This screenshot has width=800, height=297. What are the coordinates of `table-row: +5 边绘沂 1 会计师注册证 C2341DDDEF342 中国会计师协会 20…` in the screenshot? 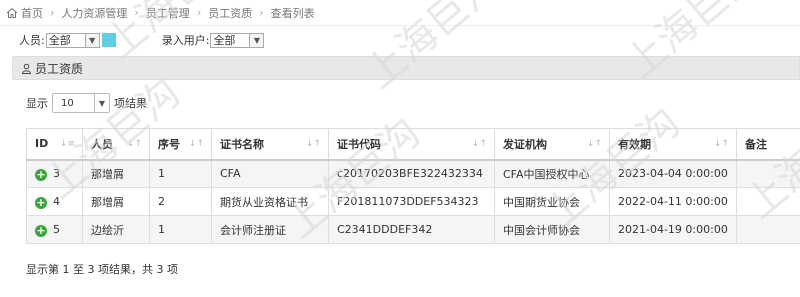 It's located at (413, 229).